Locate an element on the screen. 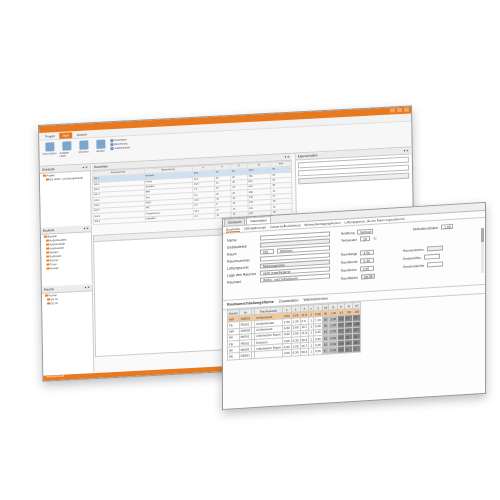 Image resolution: width=500 pixels, height=500 pixels. tab-waermebruecken: Wärmebrücken is located at coordinates (316, 299).